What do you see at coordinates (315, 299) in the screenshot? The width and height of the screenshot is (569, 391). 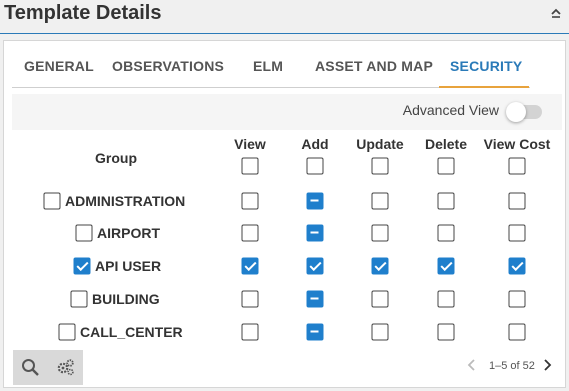 I see `permission-checkbox-building-add` at bounding box center [315, 299].